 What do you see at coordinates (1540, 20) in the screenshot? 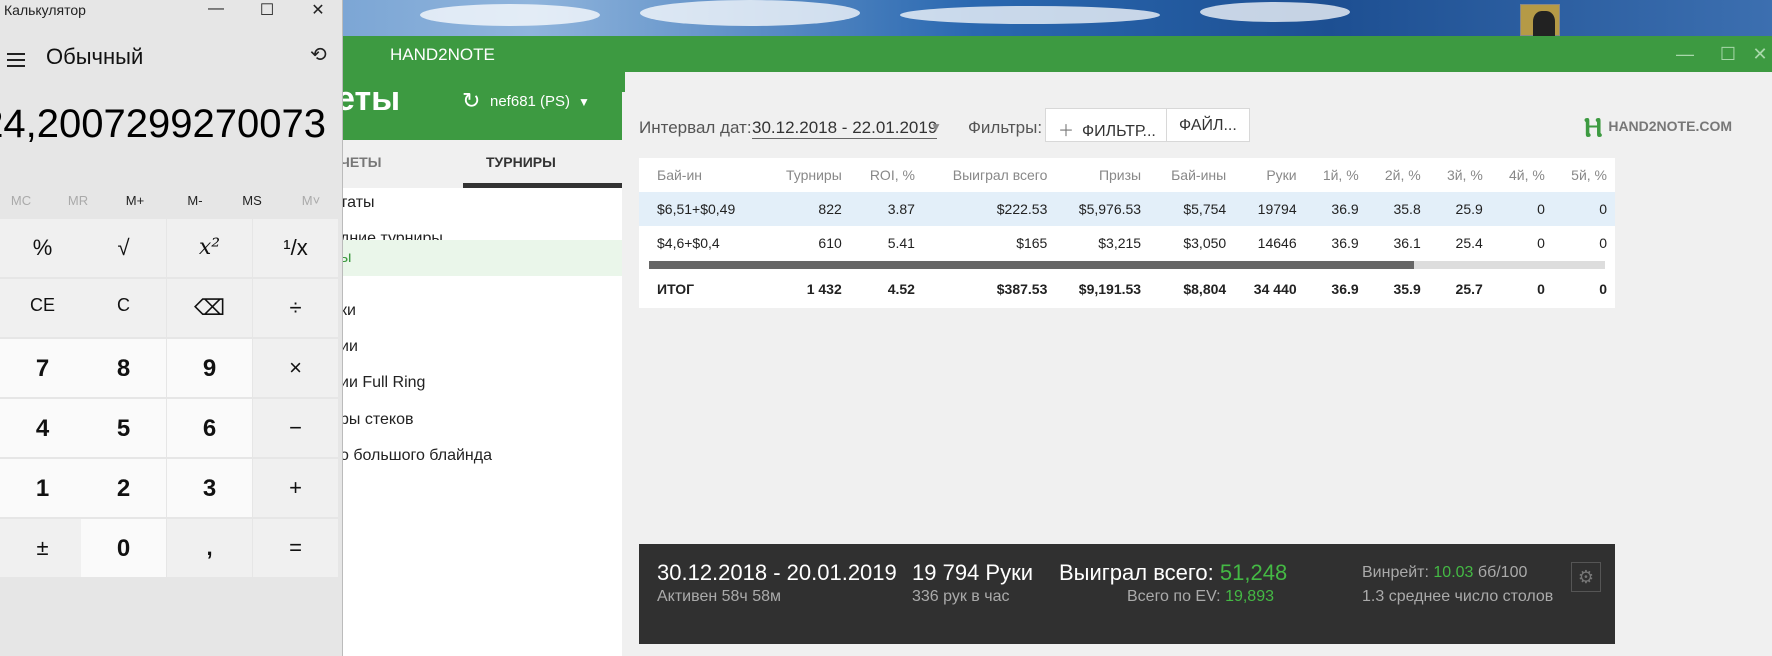
I see `desktop-thumbnail` at bounding box center [1540, 20].